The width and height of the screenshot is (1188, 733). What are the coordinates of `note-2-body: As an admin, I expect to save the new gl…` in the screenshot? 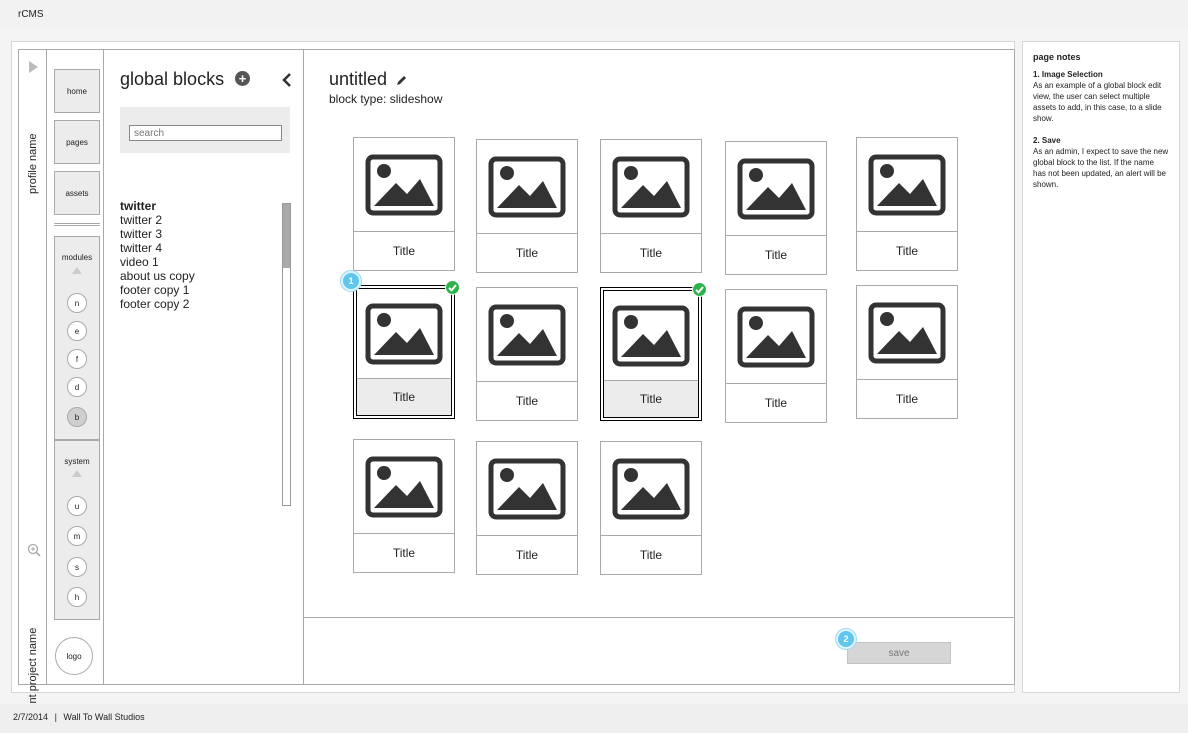 It's located at (1101, 168).